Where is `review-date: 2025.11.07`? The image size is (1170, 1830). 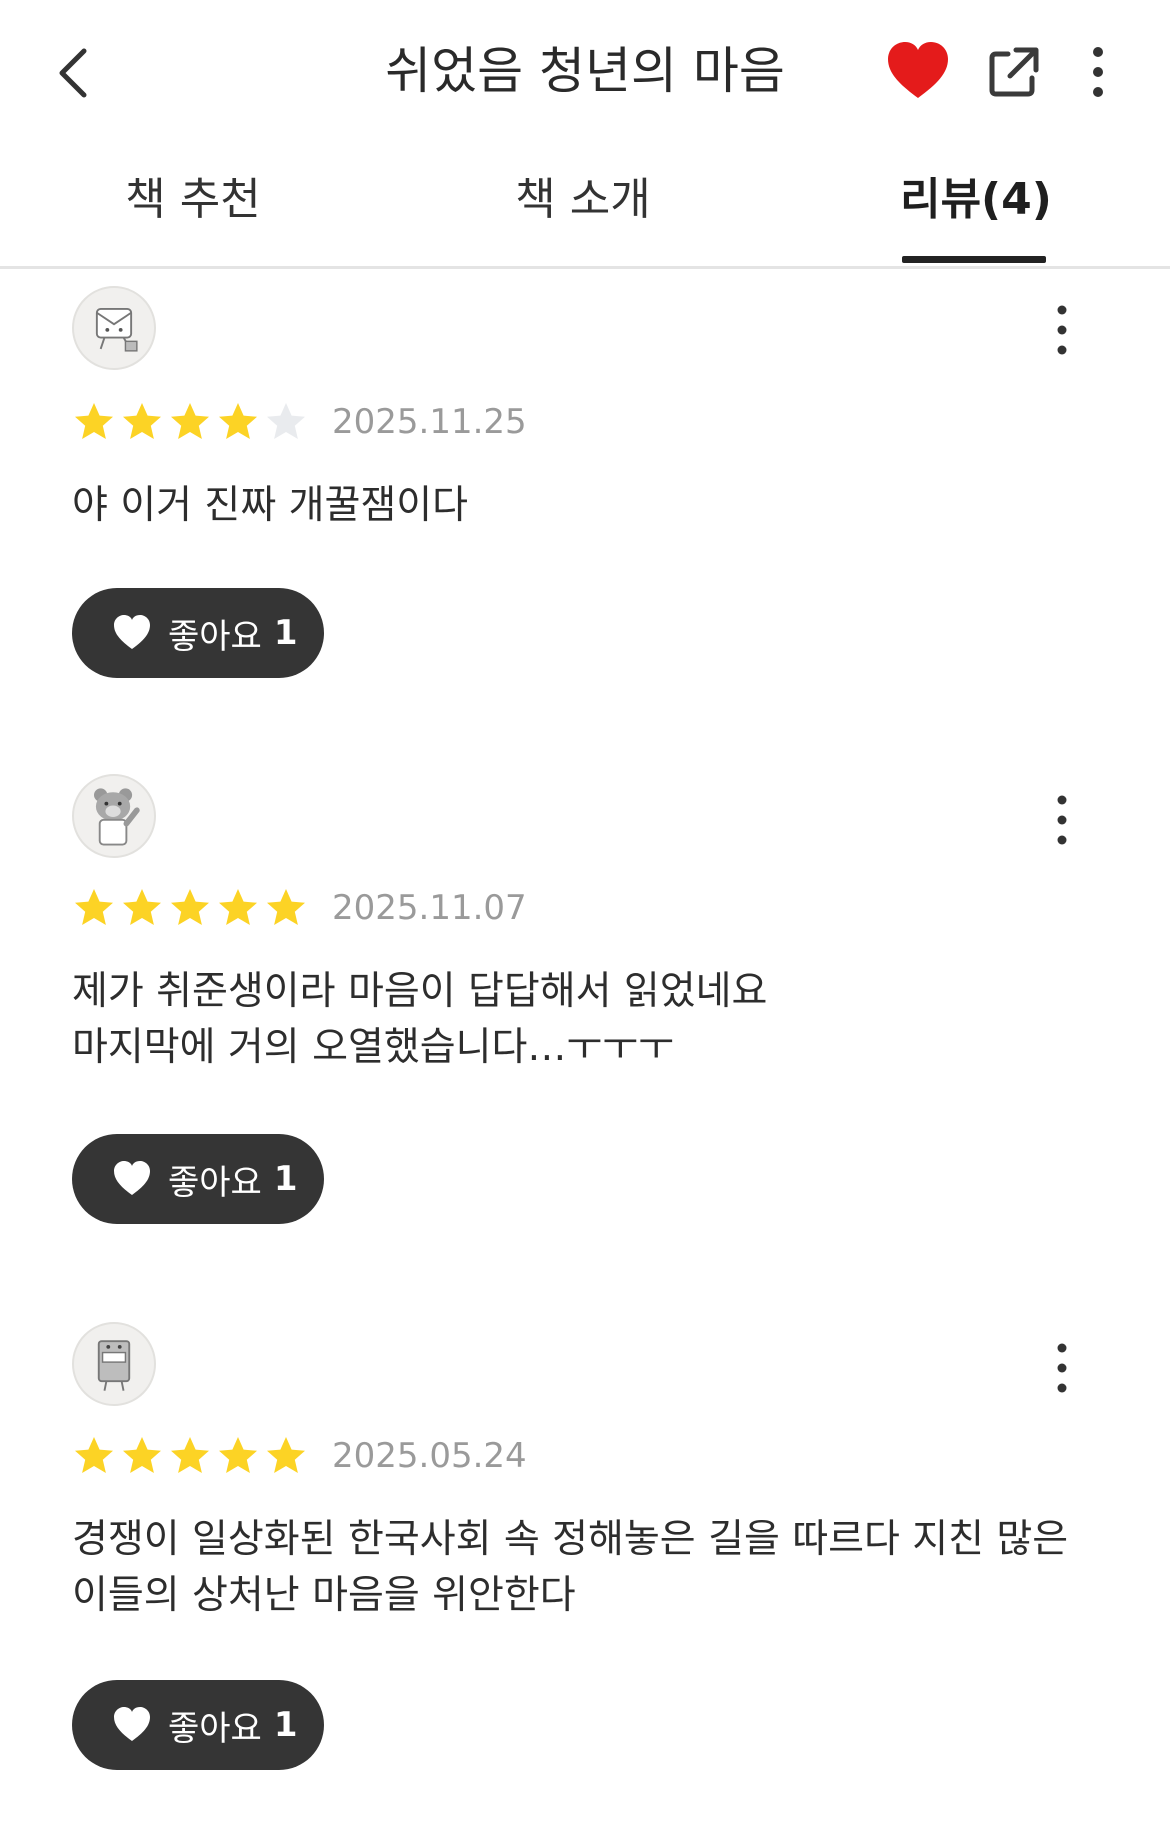
review-date: 2025.11.07 is located at coordinates (429, 908).